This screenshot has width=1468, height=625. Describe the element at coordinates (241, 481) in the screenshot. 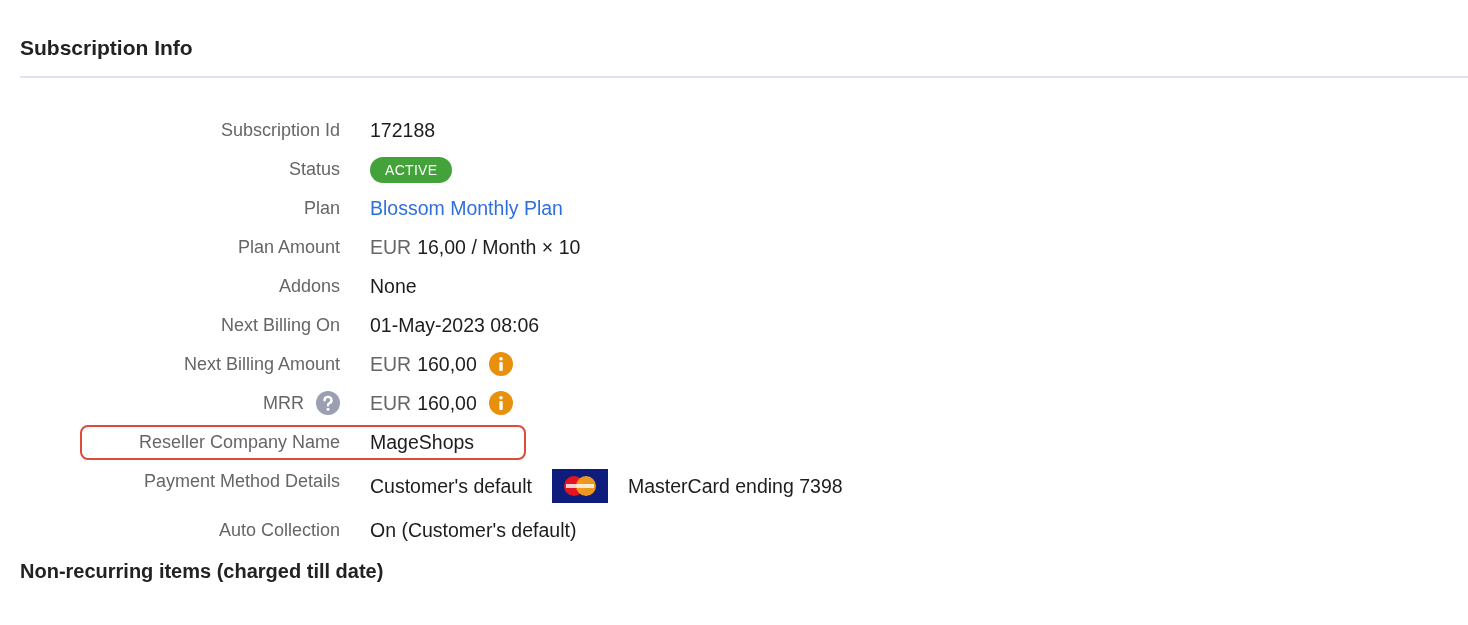

I see `field-label: Payment Method Details` at that location.